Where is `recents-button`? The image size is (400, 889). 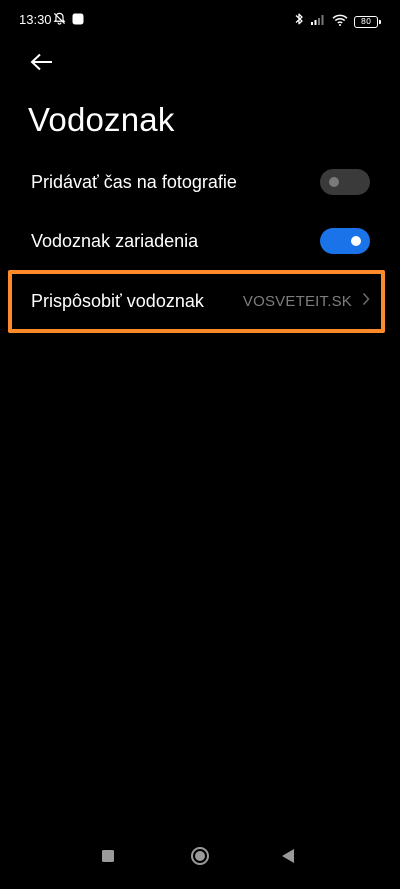 recents-button is located at coordinates (108, 858).